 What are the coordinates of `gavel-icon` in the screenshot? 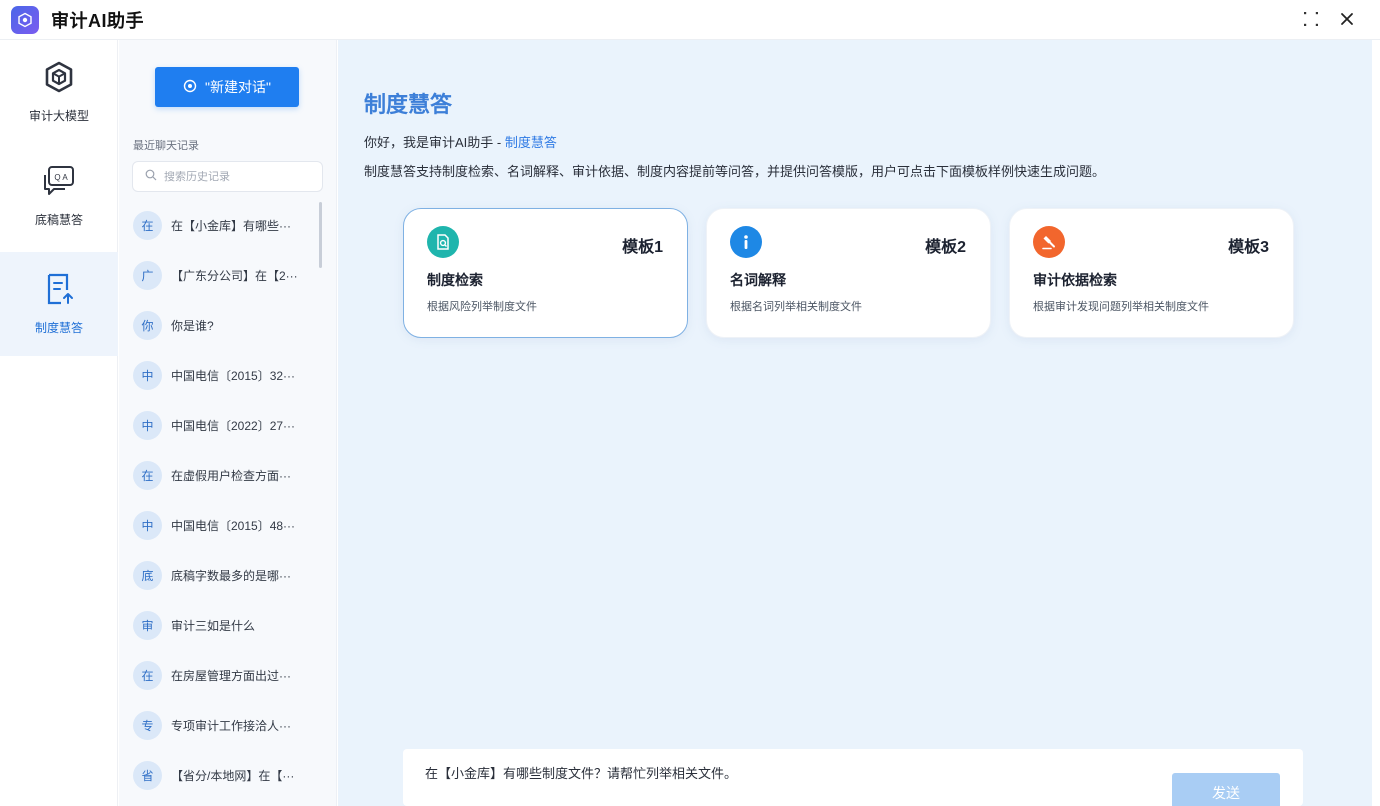 It's located at (1049, 242).